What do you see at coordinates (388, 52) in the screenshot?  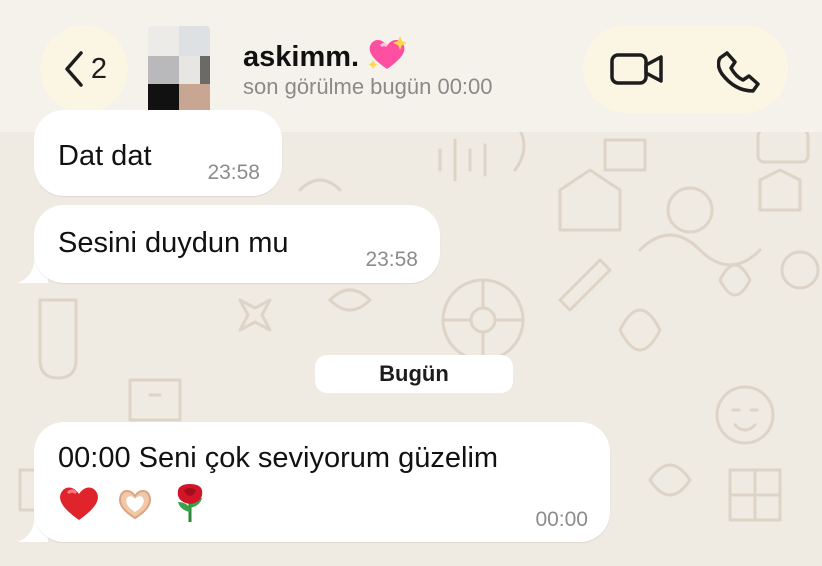 I see `sparkling-heart-icon` at bounding box center [388, 52].